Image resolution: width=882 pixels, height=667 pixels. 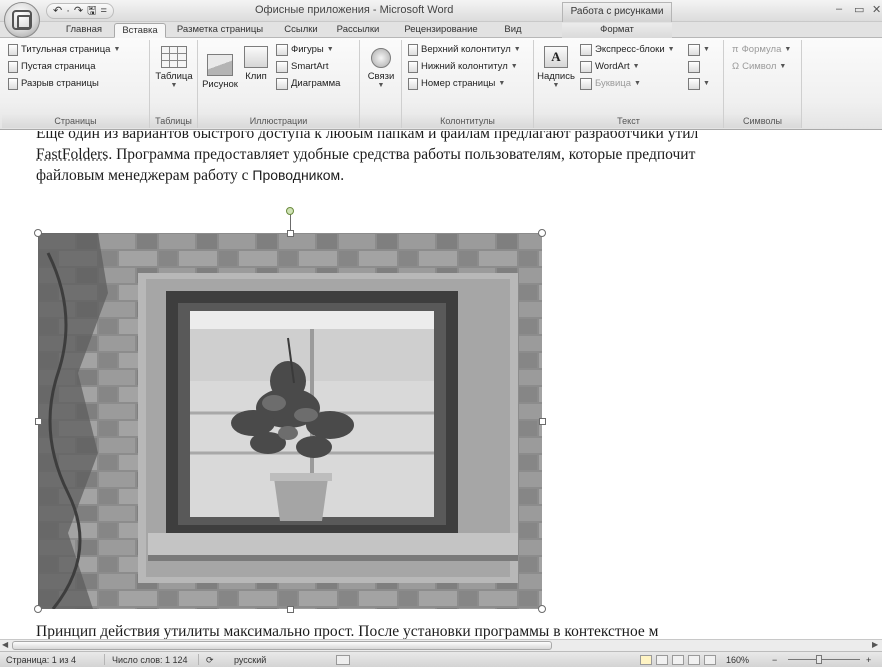 What do you see at coordinates (72, 154) in the screenshot?
I see `fastfolders-link: FastFolders` at bounding box center [72, 154].